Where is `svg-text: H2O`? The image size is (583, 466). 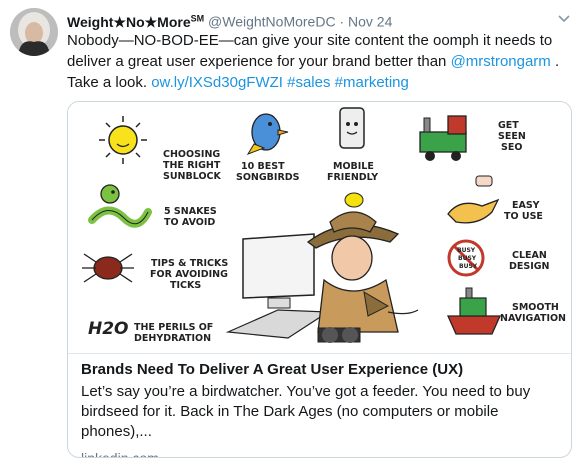 svg-text: H2O is located at coordinates (108, 329).